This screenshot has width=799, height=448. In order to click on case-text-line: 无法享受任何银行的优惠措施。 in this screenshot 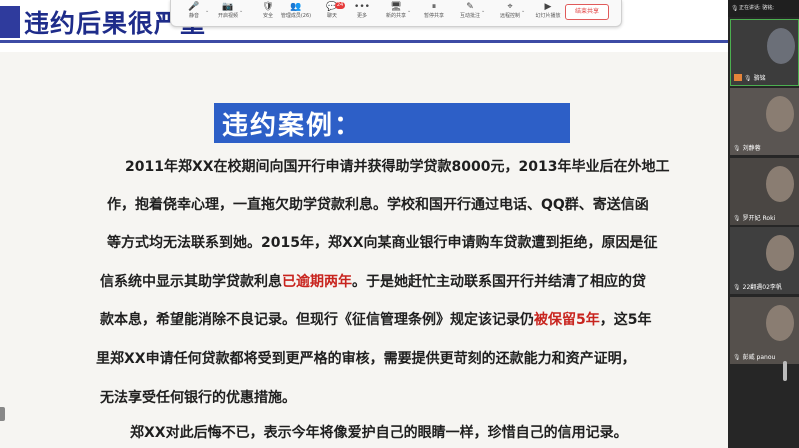, I will do `click(406, 397)`.